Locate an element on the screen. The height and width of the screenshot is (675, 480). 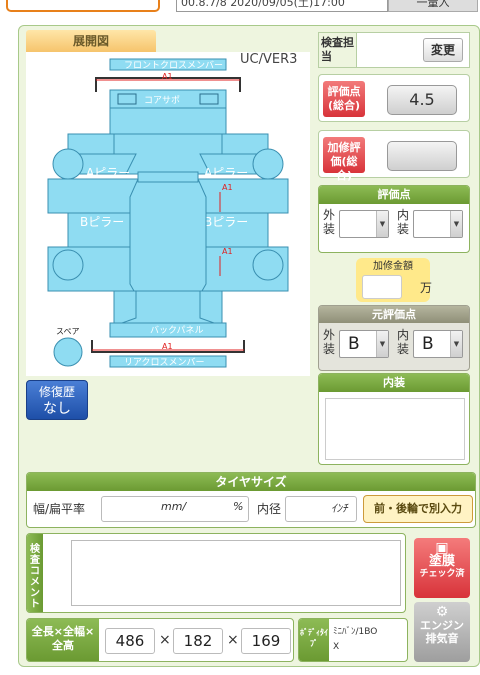
interior-textarea is located at coordinates (395, 429).